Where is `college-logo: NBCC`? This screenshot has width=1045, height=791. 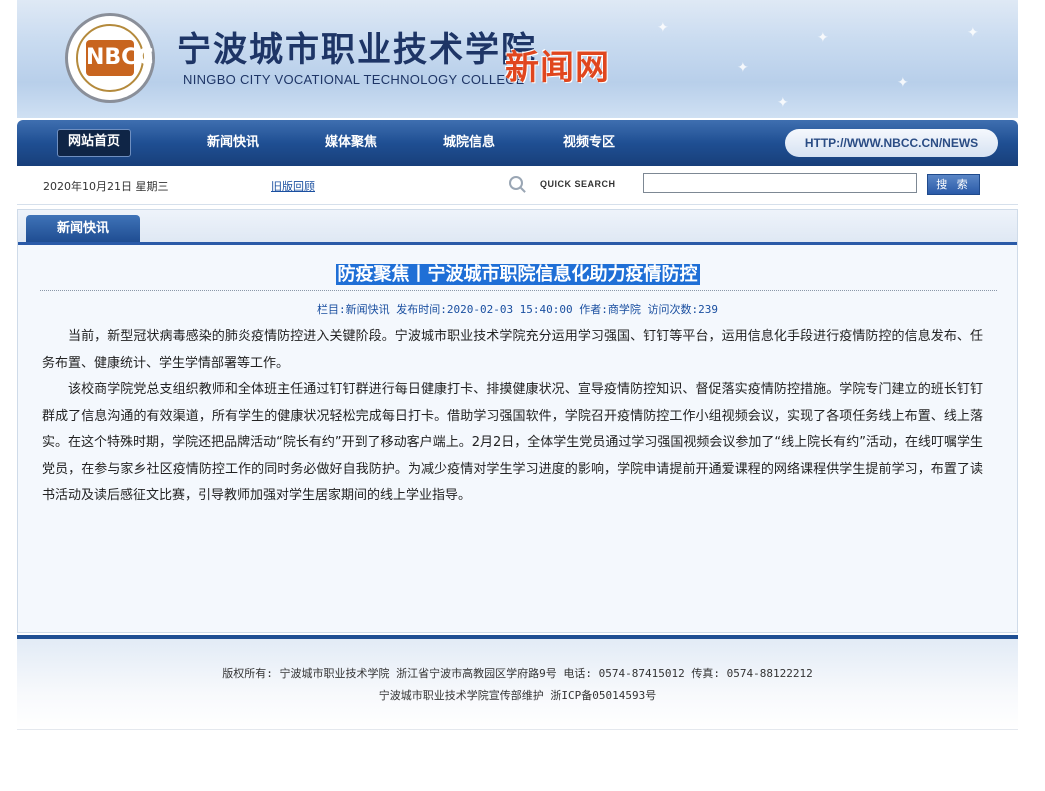 college-logo: NBCC is located at coordinates (110, 58).